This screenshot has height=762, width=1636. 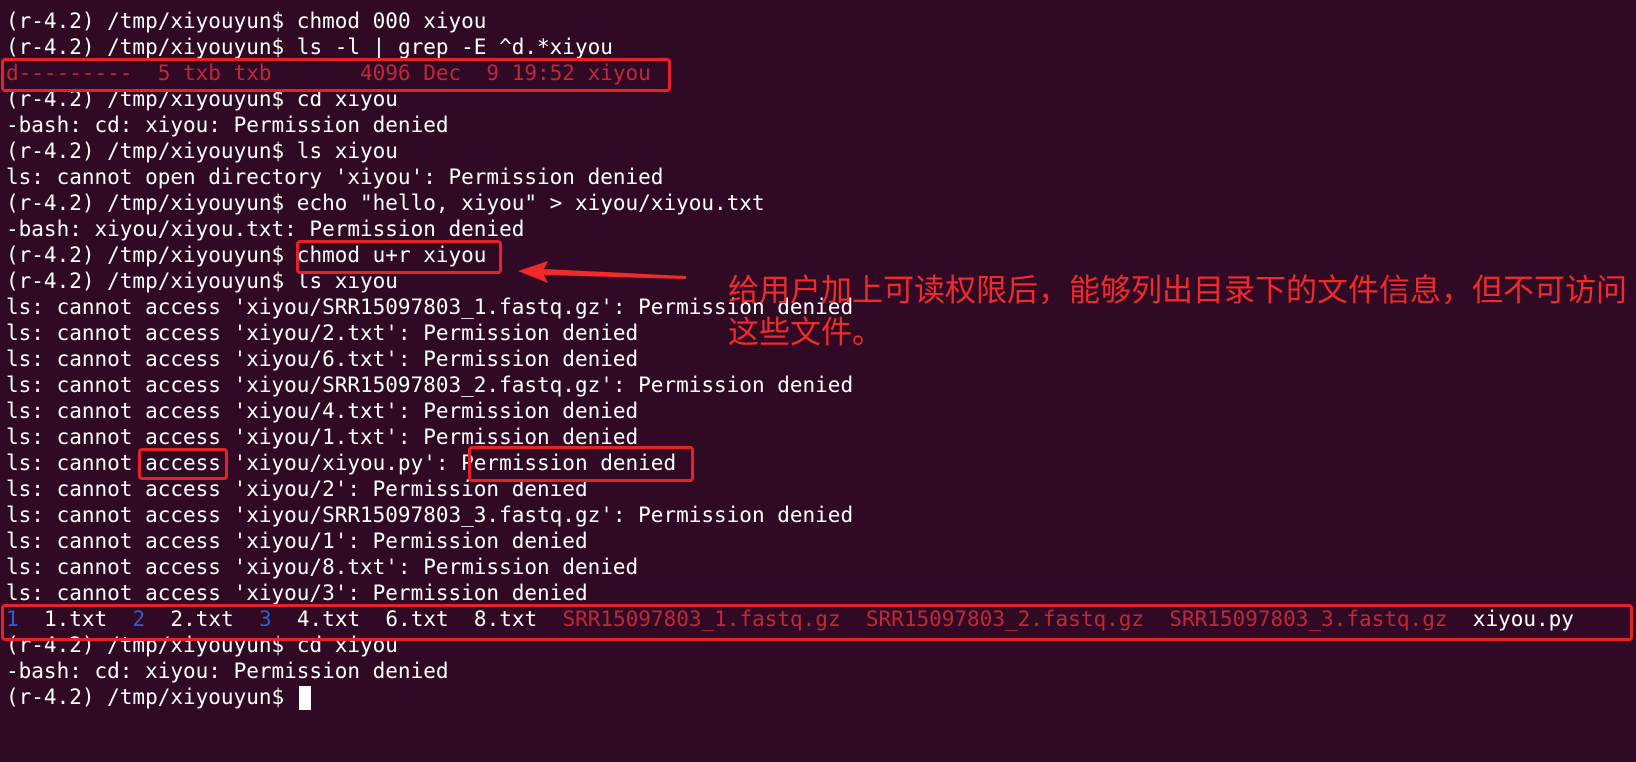 What do you see at coordinates (347, 151) in the screenshot?
I see `shell-command: ls xiyou` at bounding box center [347, 151].